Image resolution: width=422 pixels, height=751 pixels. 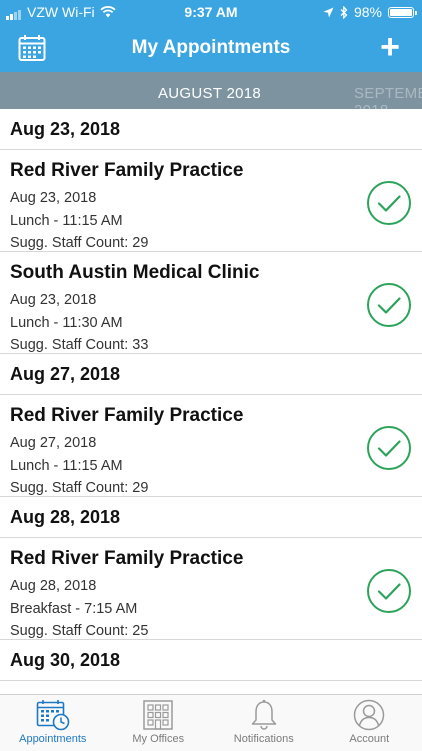 What do you see at coordinates (264, 739) in the screenshot?
I see `tab-label: Notifications` at bounding box center [264, 739].